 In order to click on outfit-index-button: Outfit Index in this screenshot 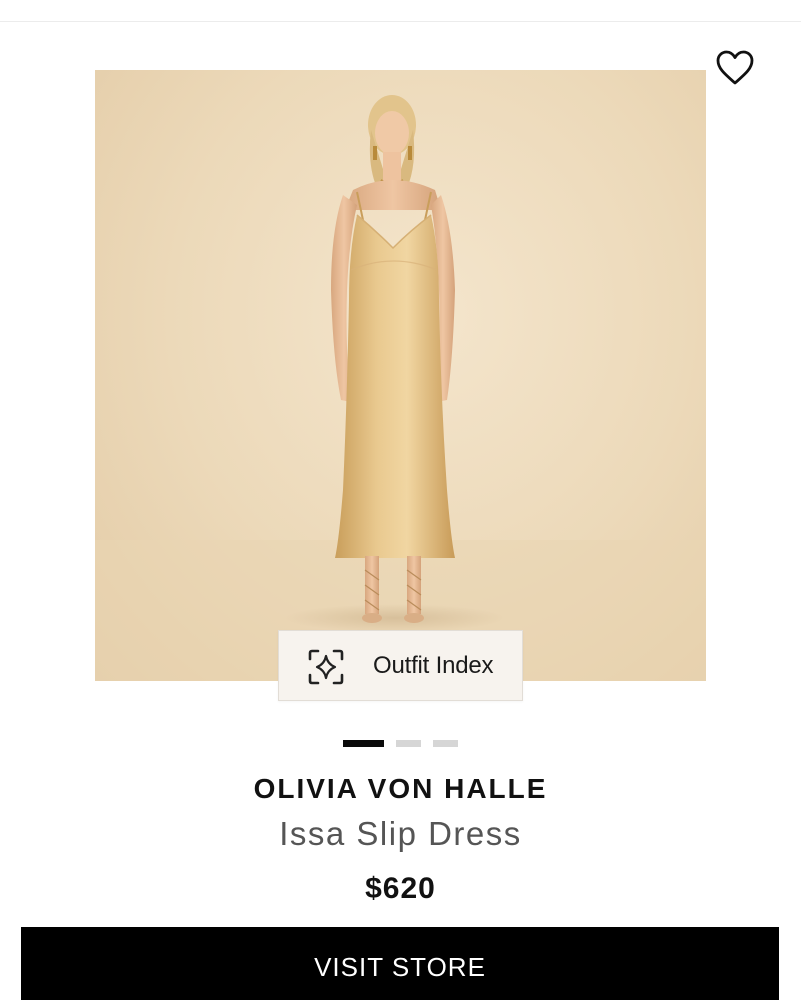, I will do `click(400, 665)`.